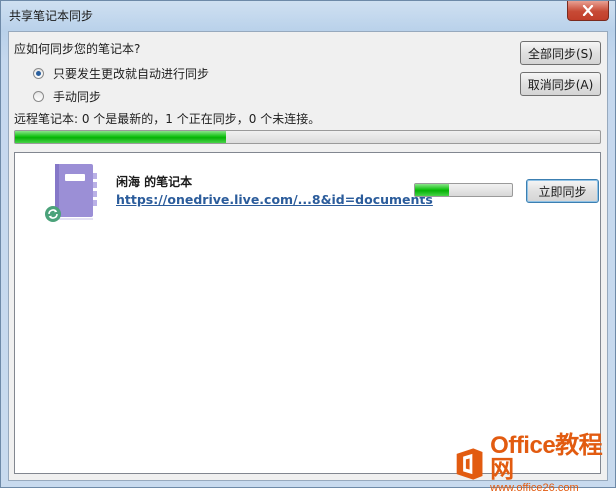 The height and width of the screenshot is (494, 616). What do you see at coordinates (534, 488) in the screenshot?
I see `watermark-url: www.office26.com` at bounding box center [534, 488].